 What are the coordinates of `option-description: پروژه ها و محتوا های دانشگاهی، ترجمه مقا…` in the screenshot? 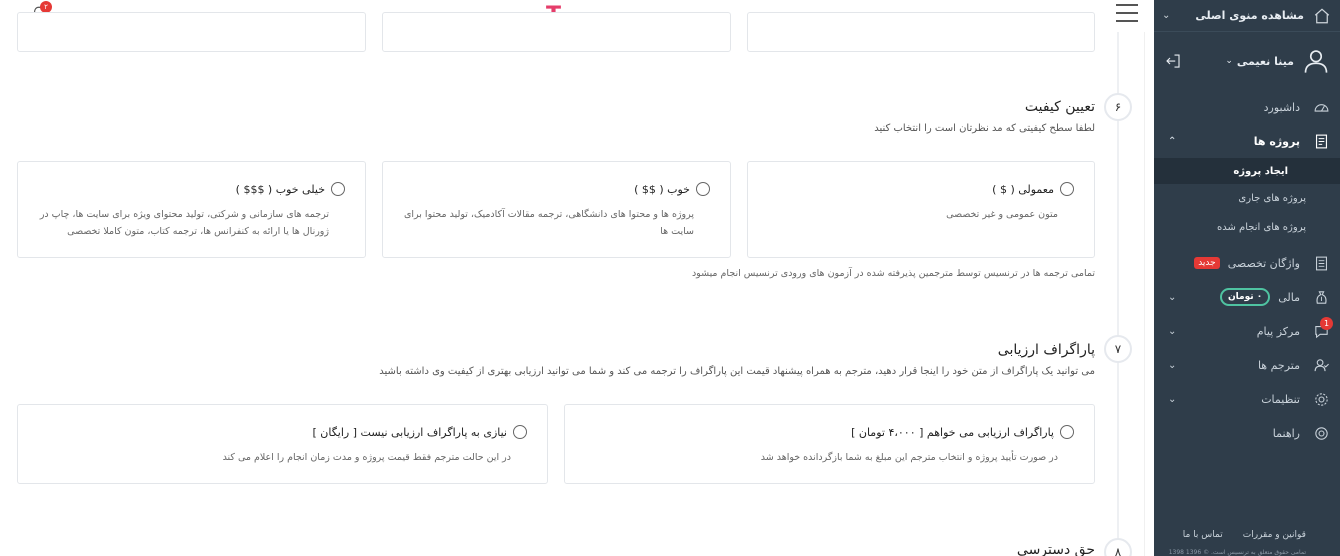 It's located at (548, 223).